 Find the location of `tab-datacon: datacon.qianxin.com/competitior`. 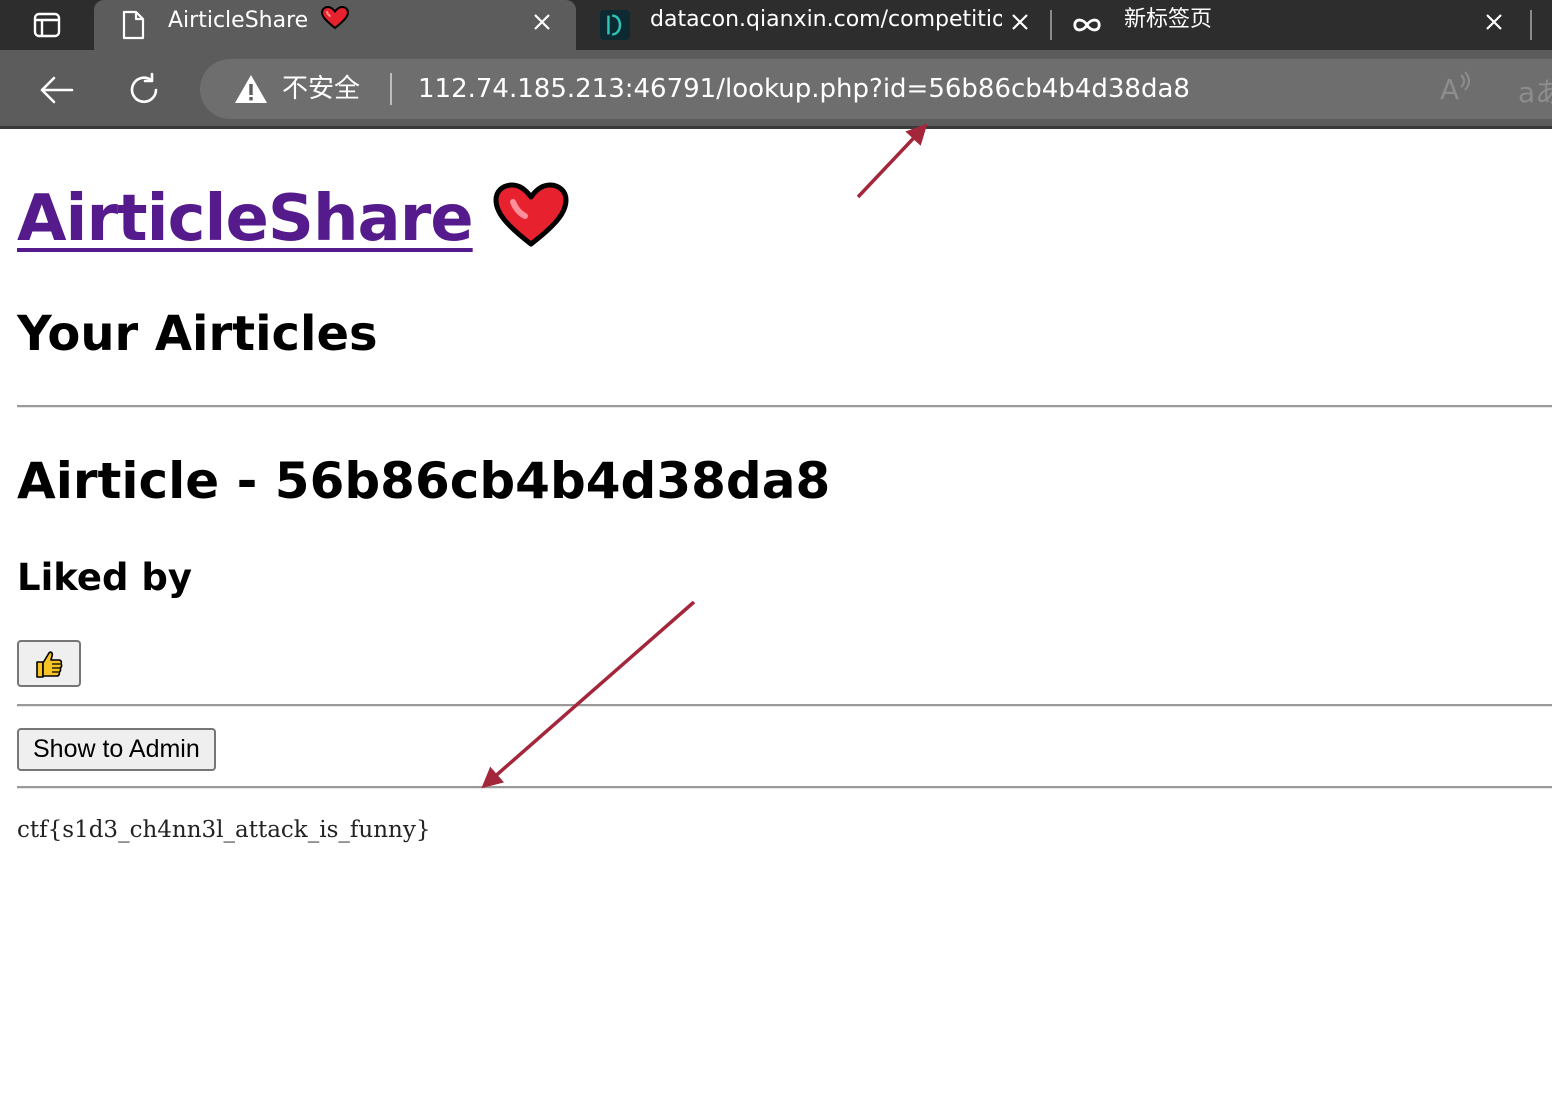

tab-datacon: datacon.qianxin.com/competitior is located at coordinates (813, 25).